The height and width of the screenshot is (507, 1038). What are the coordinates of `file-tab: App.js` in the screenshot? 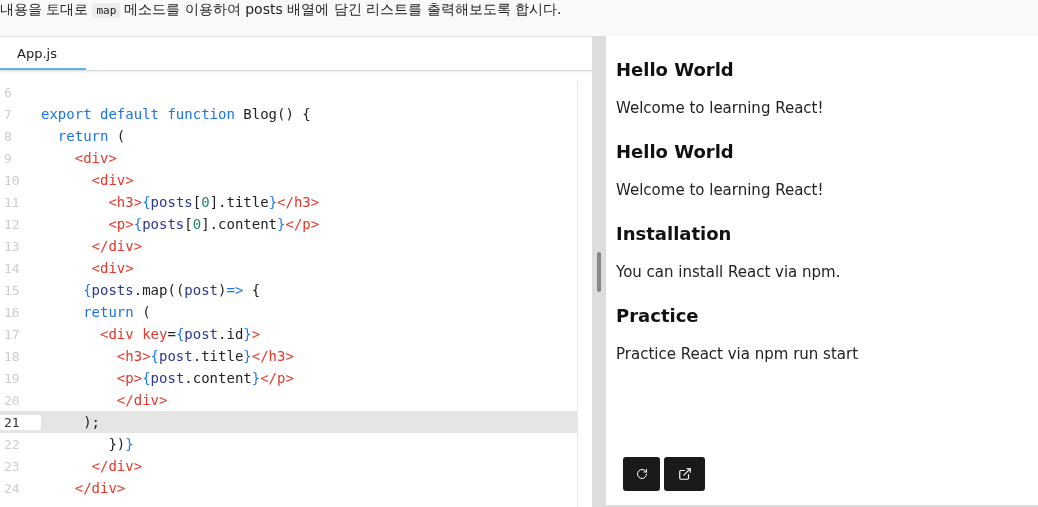 It's located at (43, 53).